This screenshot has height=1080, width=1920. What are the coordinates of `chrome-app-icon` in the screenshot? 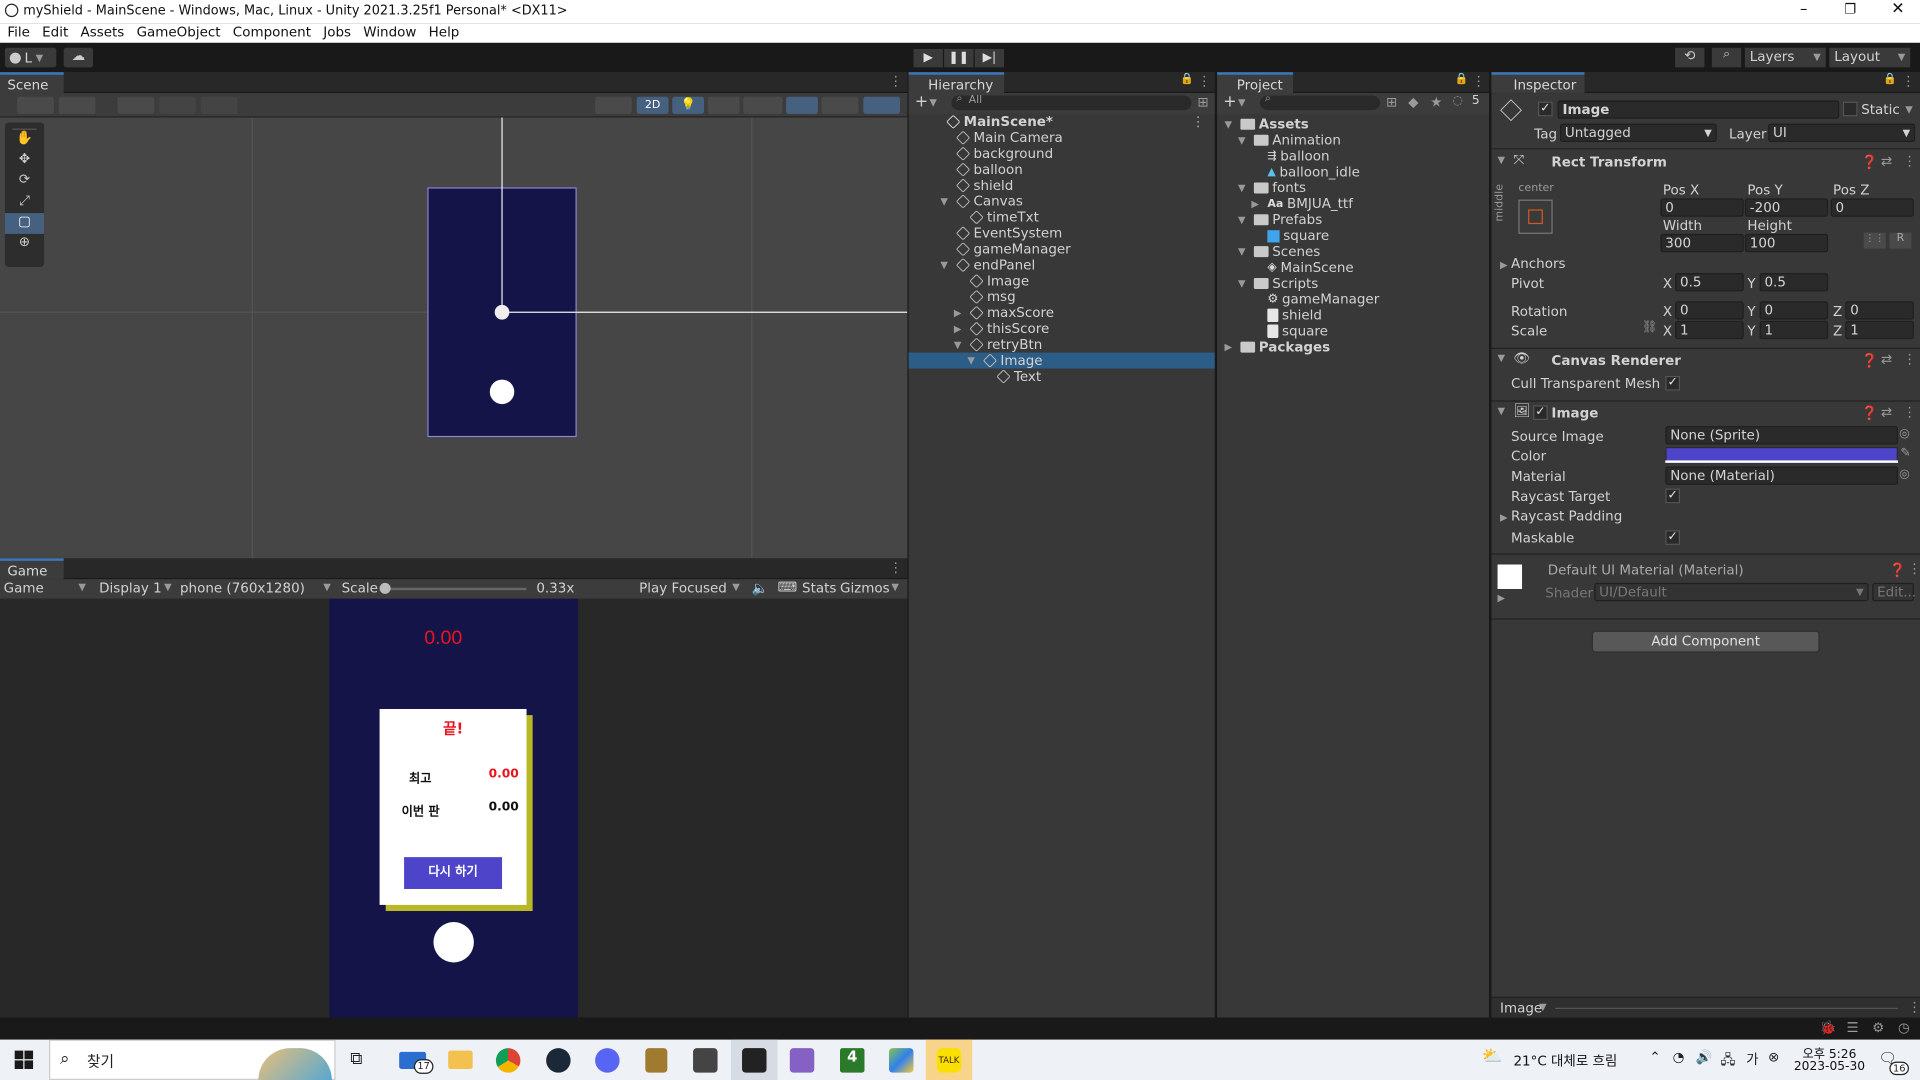 It's located at (508, 1060).